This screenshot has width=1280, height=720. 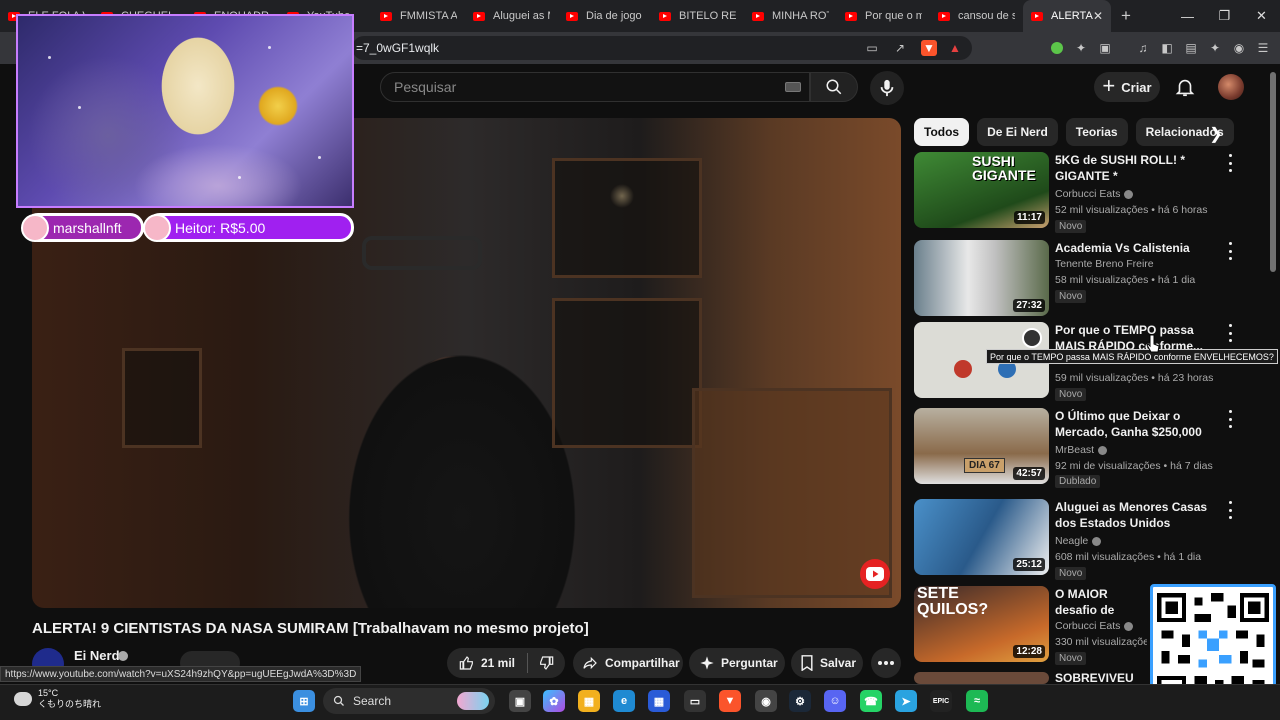 I want to click on discord-icon: ☺, so click(x=835, y=701).